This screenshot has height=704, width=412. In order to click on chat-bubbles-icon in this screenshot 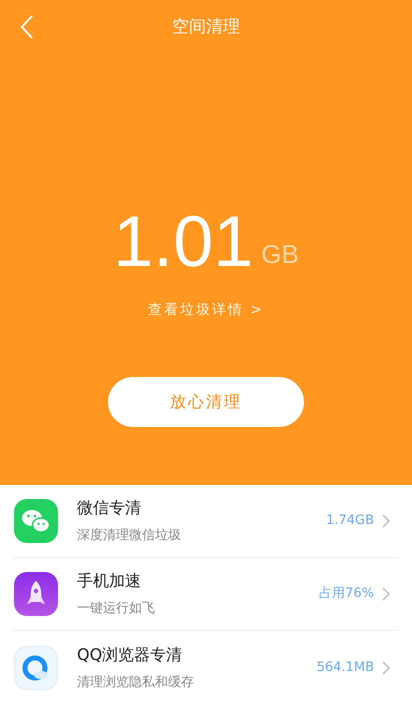, I will do `click(36, 521)`.